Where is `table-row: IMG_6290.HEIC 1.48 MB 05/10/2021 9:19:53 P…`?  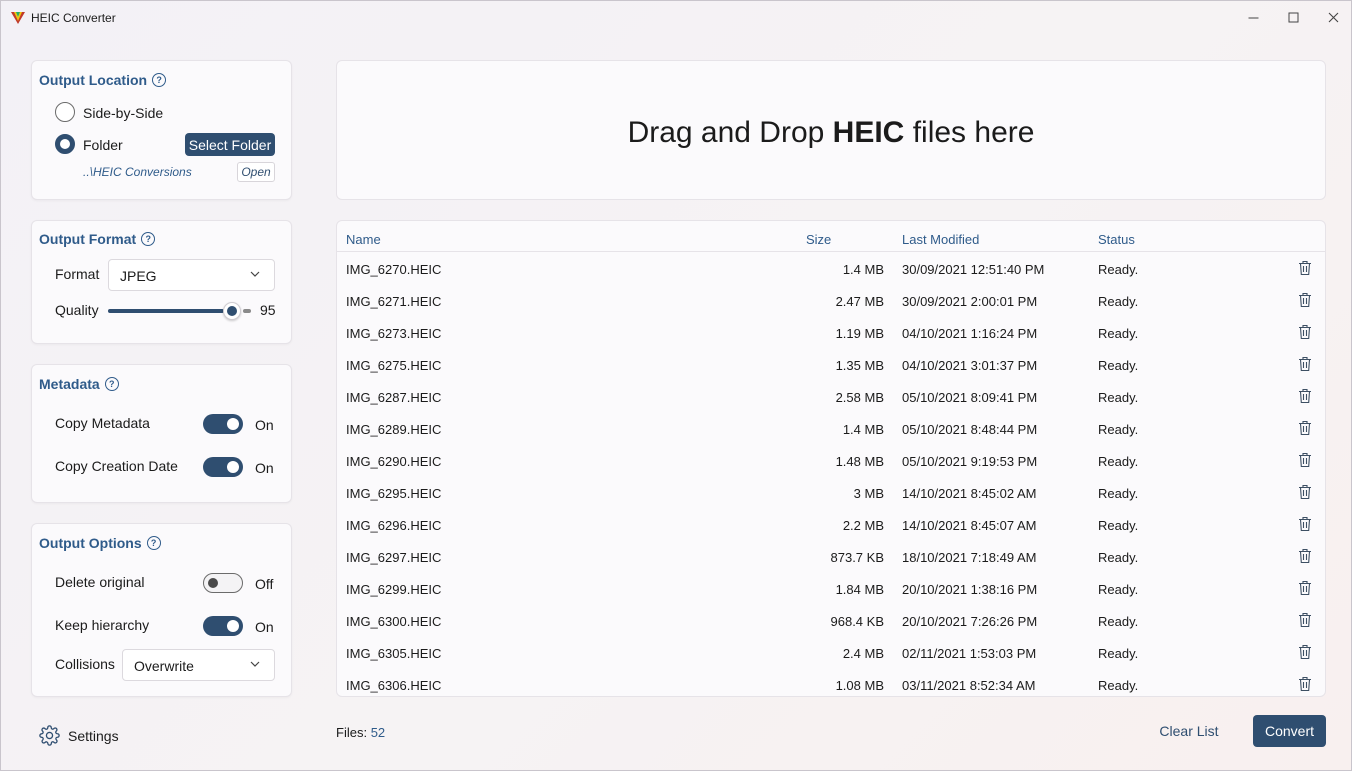
table-row: IMG_6290.HEIC 1.48 MB 05/10/2021 9:19:53 P… is located at coordinates (831, 461).